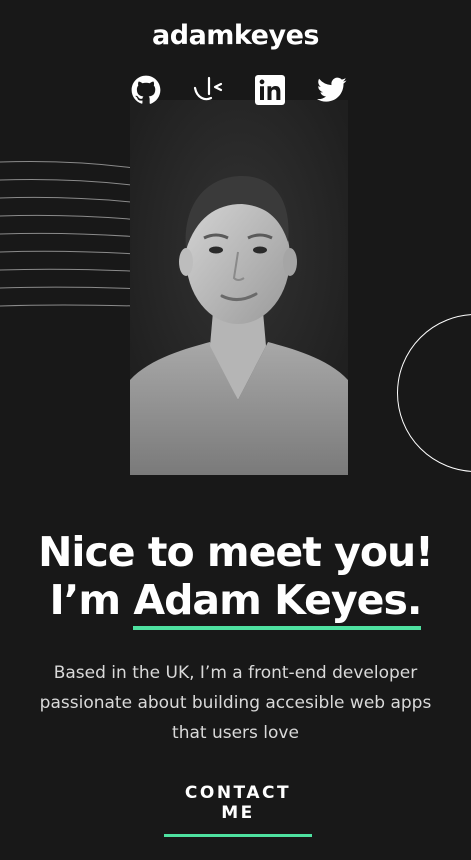 Image resolution: width=471 pixels, height=860 pixels. Describe the element at coordinates (91, 600) in the screenshot. I see `headline-prefix: I’m` at that location.